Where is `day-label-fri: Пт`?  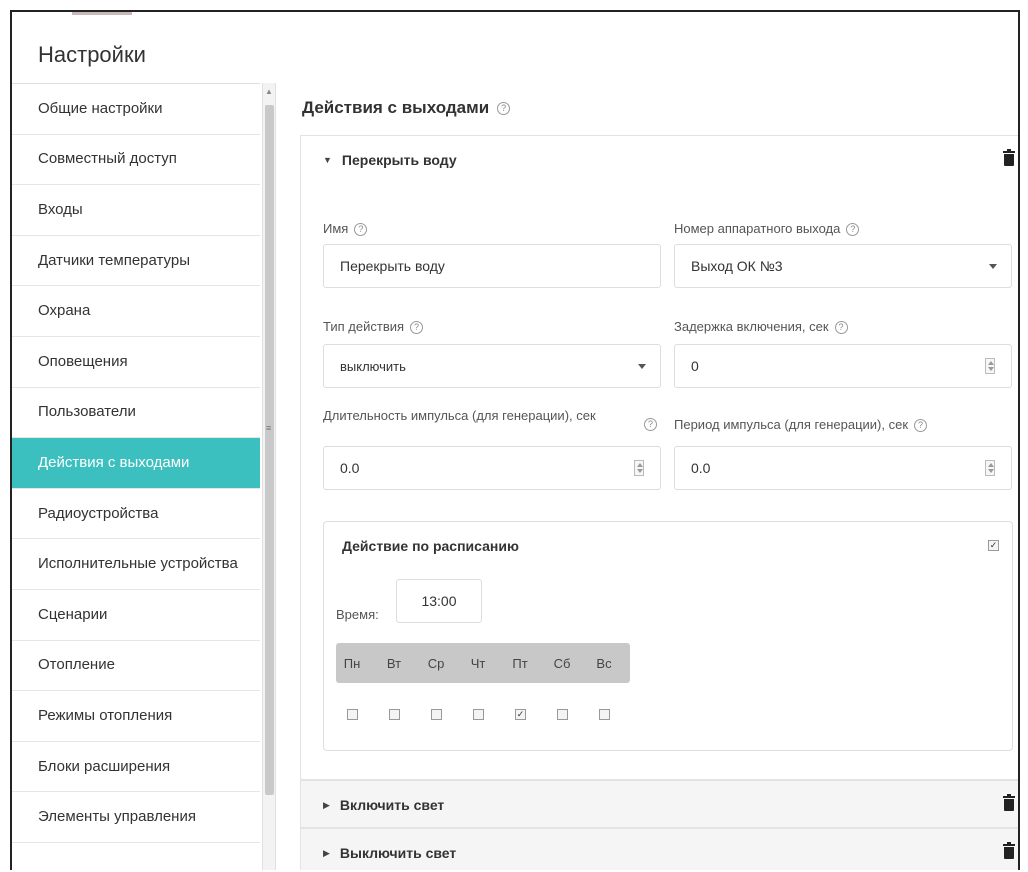 day-label-fri: Пт is located at coordinates (520, 663).